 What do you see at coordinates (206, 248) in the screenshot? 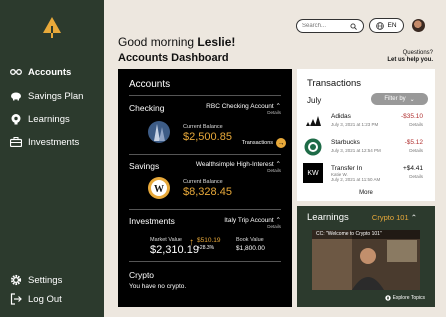
I see `change-percent: +28.3%` at bounding box center [206, 248].